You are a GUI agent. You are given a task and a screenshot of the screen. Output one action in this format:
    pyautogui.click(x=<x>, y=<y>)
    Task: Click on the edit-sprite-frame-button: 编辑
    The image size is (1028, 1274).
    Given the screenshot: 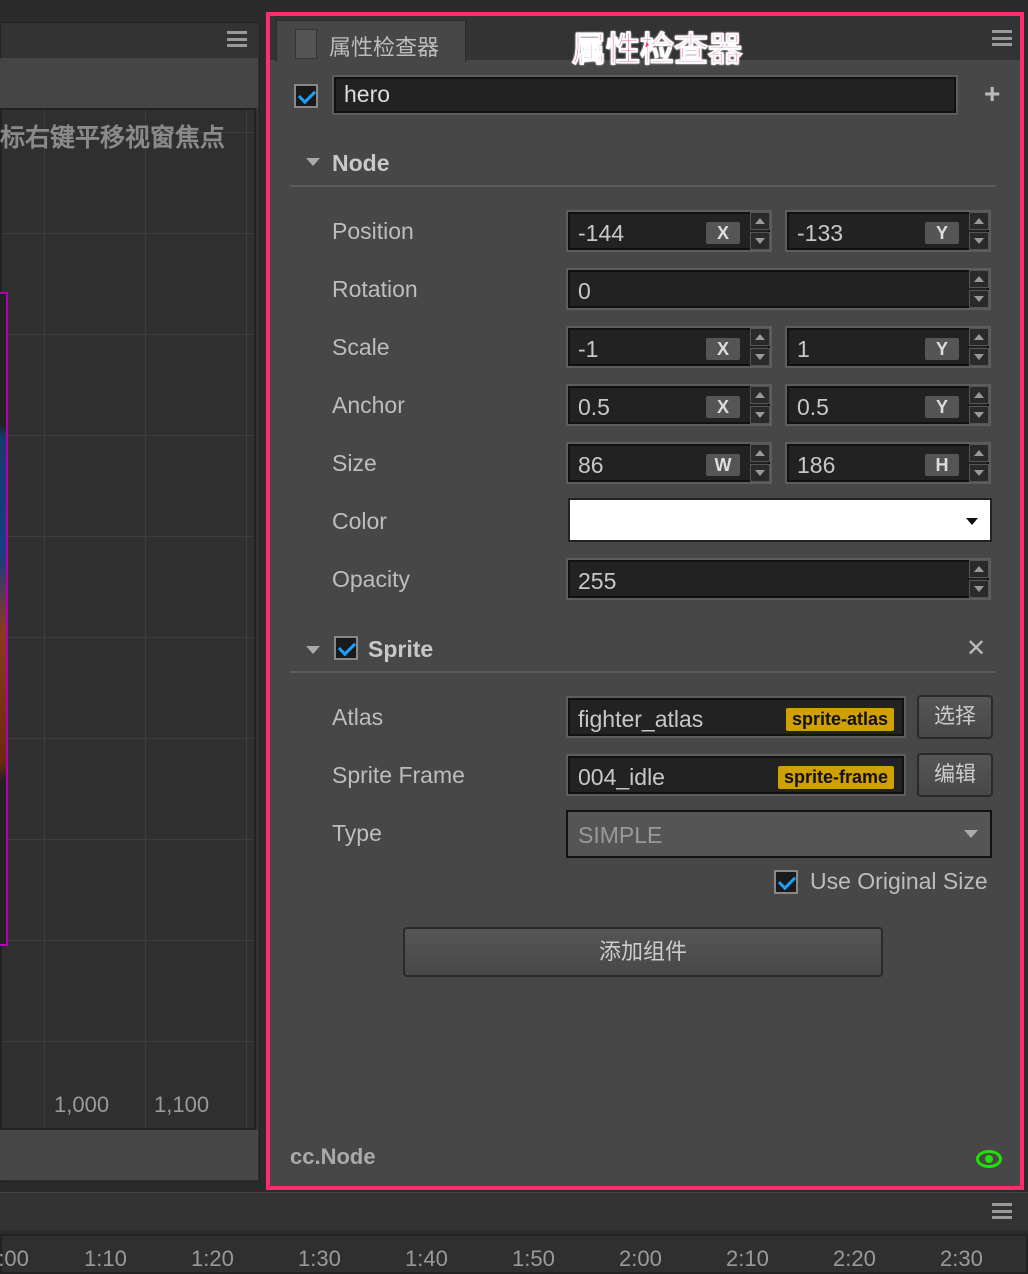 What is the action you would take?
    pyautogui.click(x=955, y=775)
    